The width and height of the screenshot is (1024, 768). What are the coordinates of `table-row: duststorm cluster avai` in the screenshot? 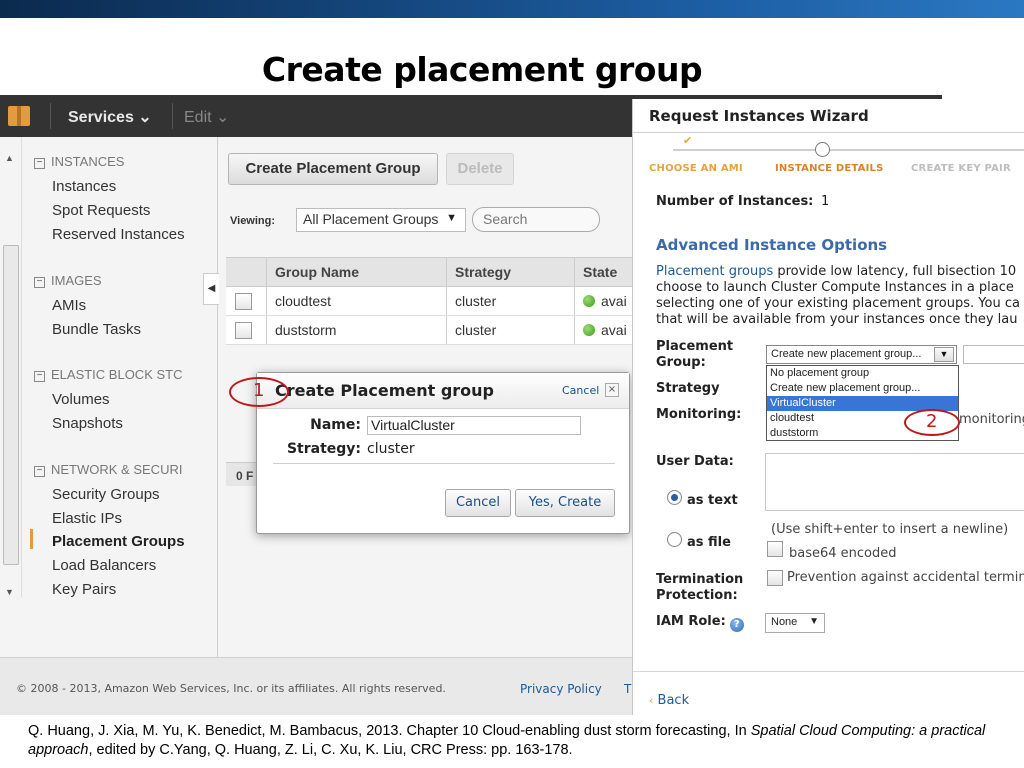 It's located at (436, 330).